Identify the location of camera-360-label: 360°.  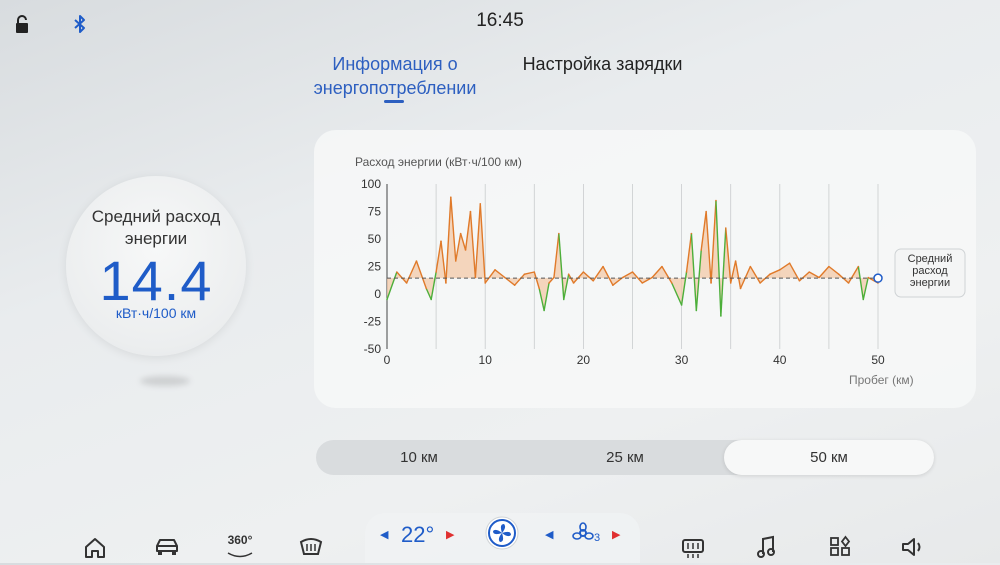
(240, 540).